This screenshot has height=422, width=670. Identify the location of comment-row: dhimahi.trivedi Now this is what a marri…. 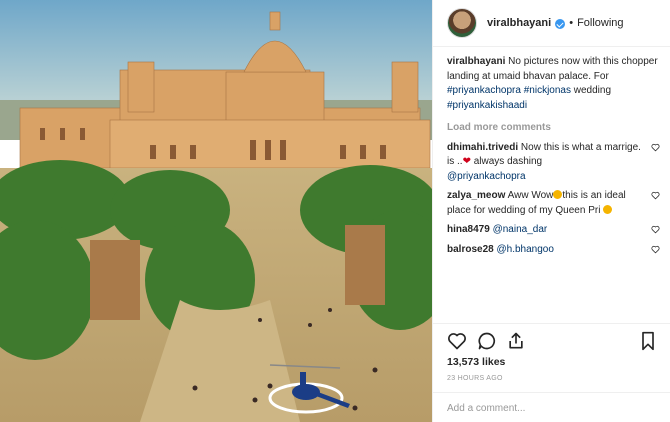
(553, 163).